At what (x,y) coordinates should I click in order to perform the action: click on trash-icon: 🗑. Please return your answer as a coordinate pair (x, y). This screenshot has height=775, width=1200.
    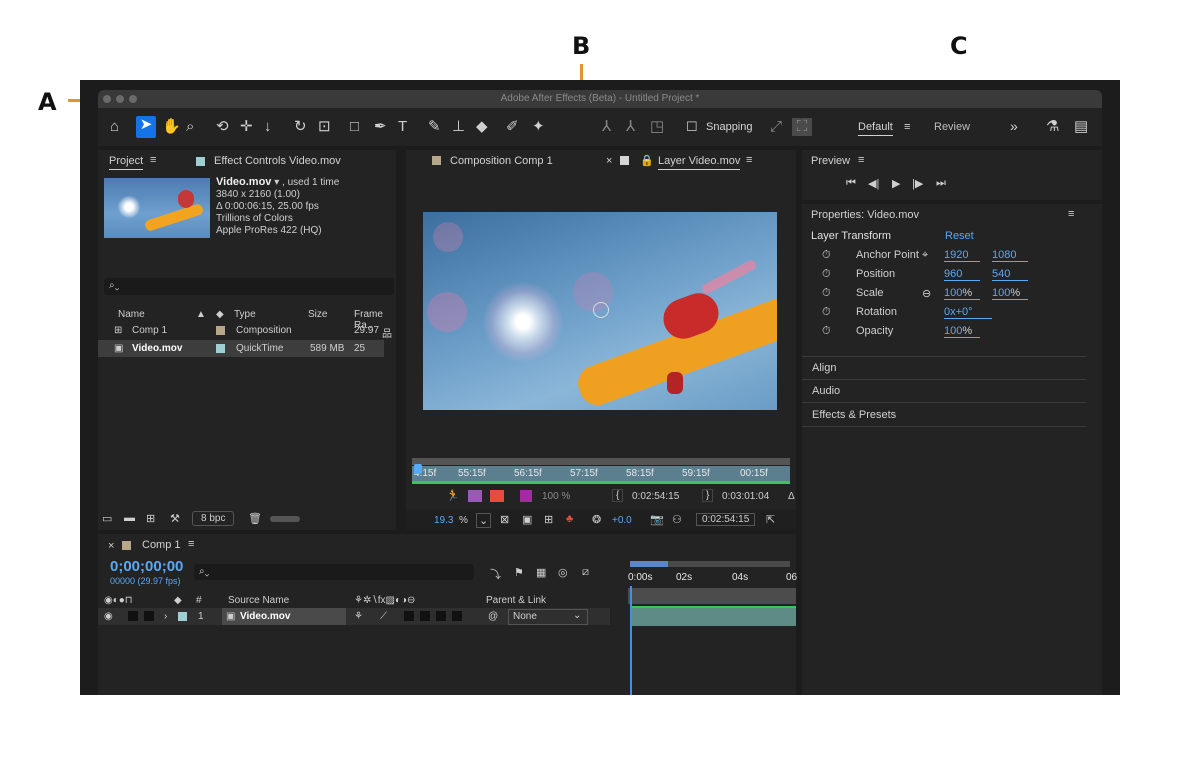
    Looking at the image, I should click on (255, 518).